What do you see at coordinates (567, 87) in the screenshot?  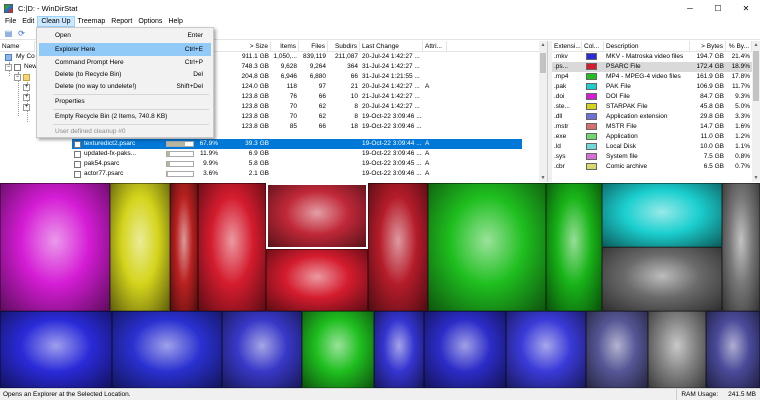 I see `extension-cell: .pak` at bounding box center [567, 87].